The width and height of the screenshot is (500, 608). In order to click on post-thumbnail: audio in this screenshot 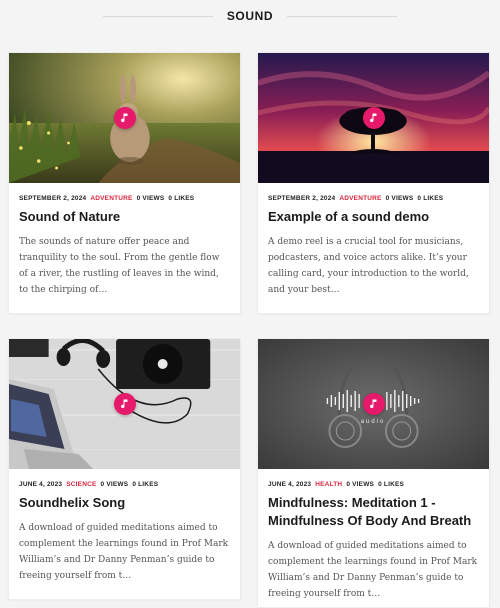, I will do `click(373, 404)`.